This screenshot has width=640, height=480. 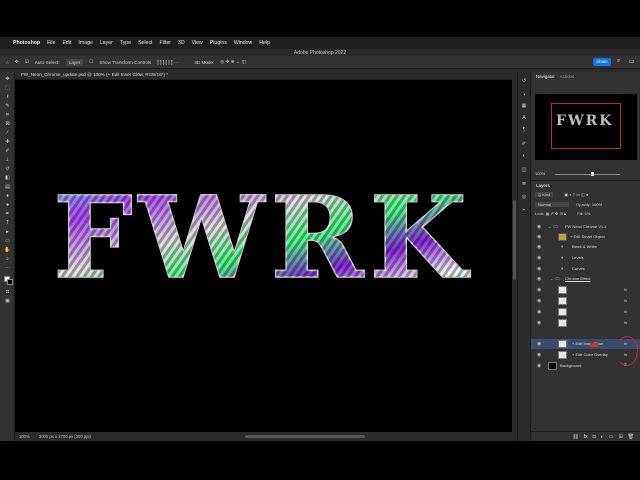 What do you see at coordinates (181, 43) in the screenshot?
I see `menu-3d: 3D` at bounding box center [181, 43].